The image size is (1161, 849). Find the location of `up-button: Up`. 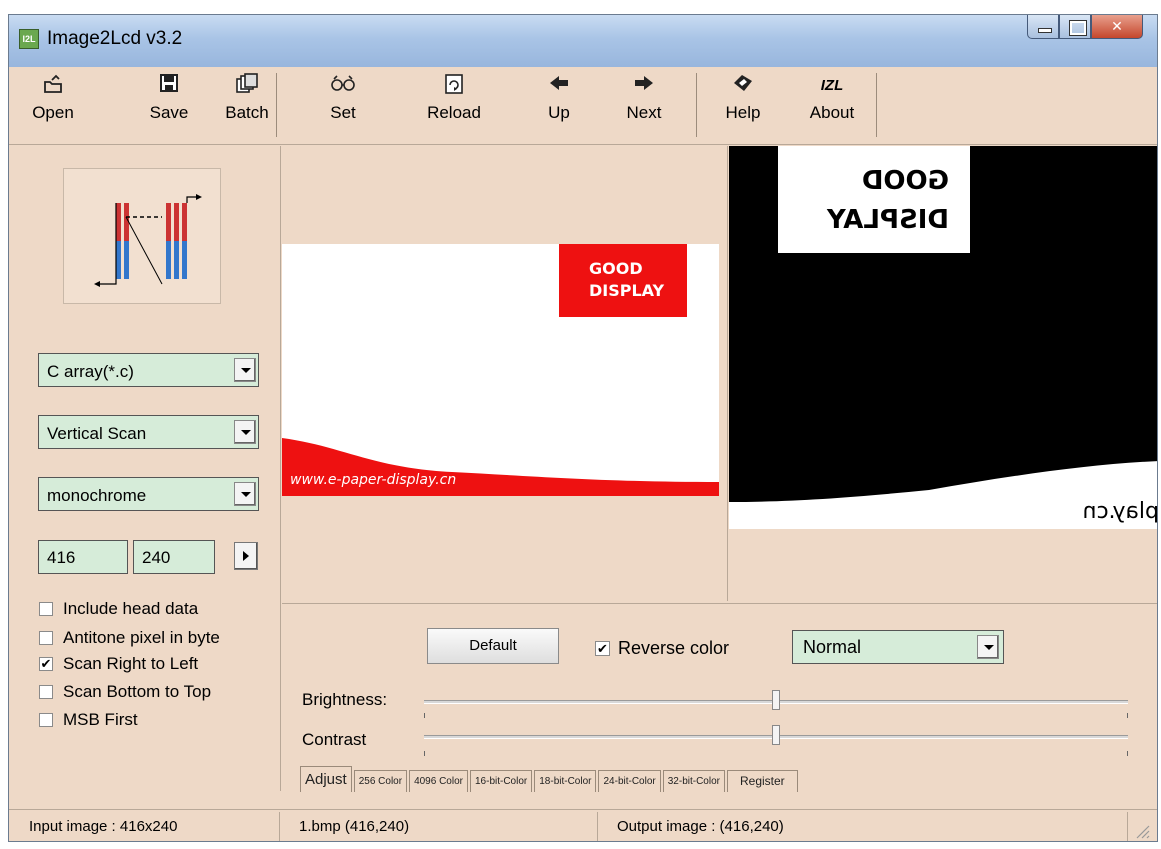

up-button: Up is located at coordinates (559, 98).